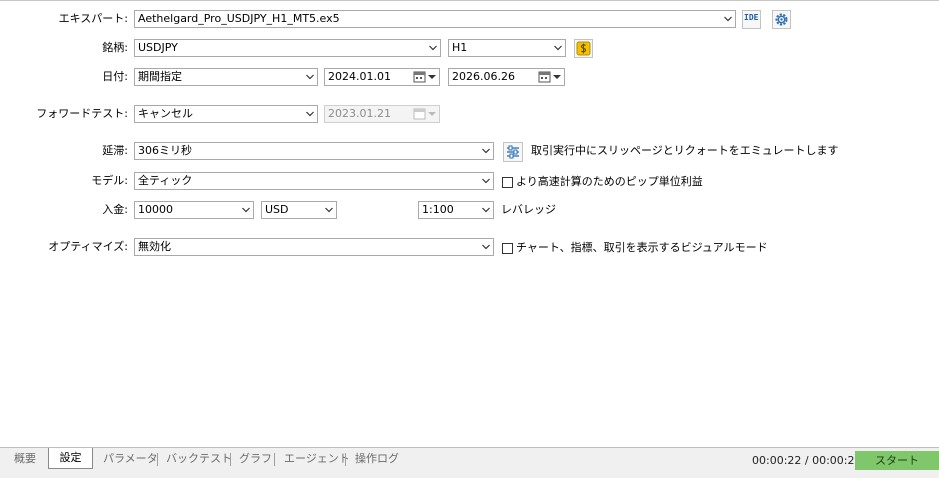 The image size is (939, 478). I want to click on ide-icon: IDE, so click(751, 17).